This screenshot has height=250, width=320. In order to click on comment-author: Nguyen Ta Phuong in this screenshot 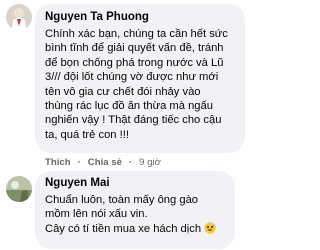, I will do `click(140, 17)`.